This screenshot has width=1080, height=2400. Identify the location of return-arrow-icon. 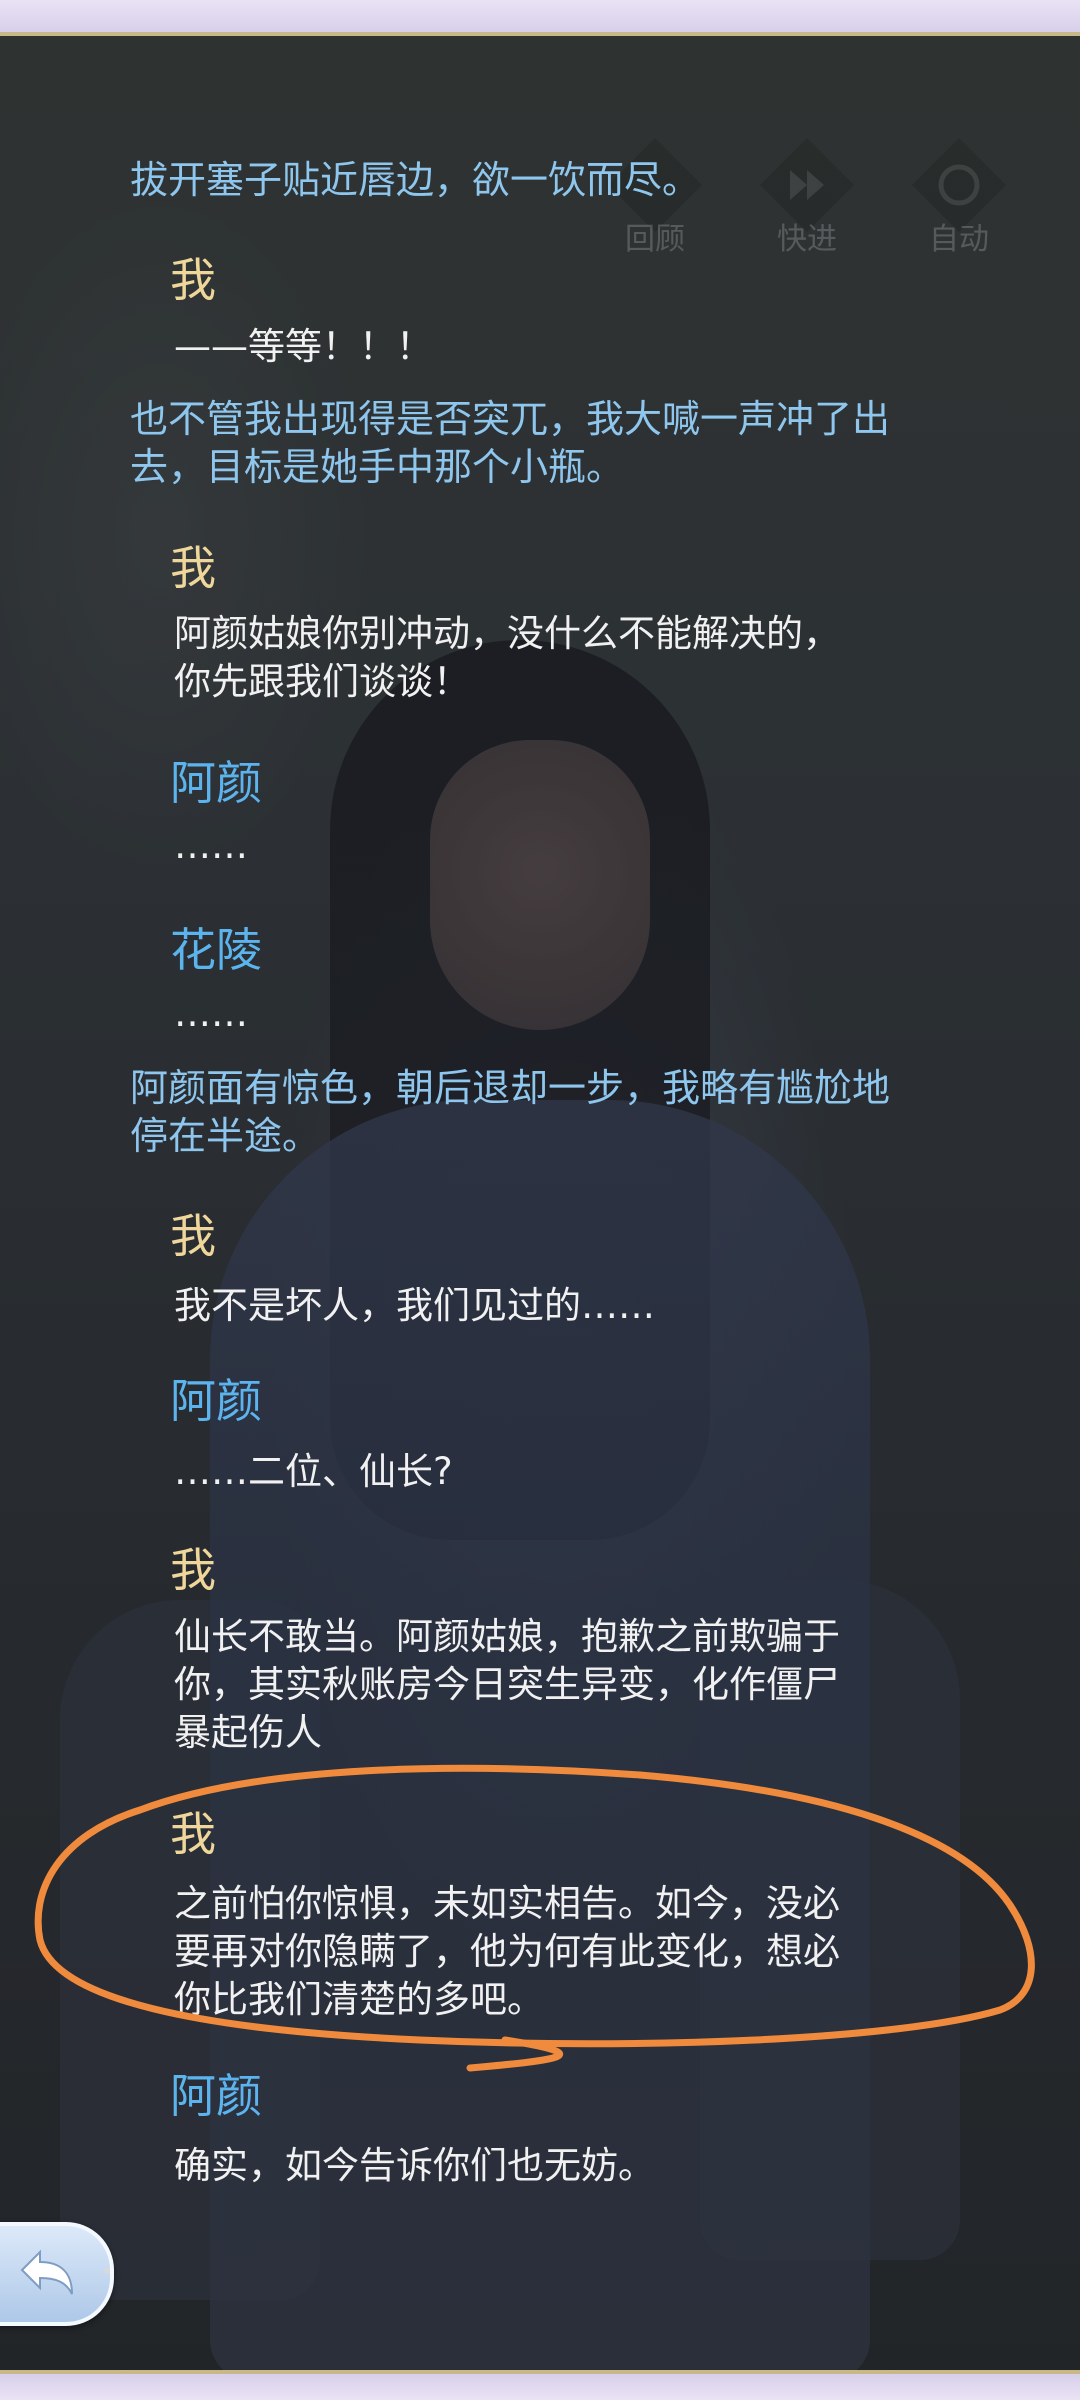
(46, 2272).